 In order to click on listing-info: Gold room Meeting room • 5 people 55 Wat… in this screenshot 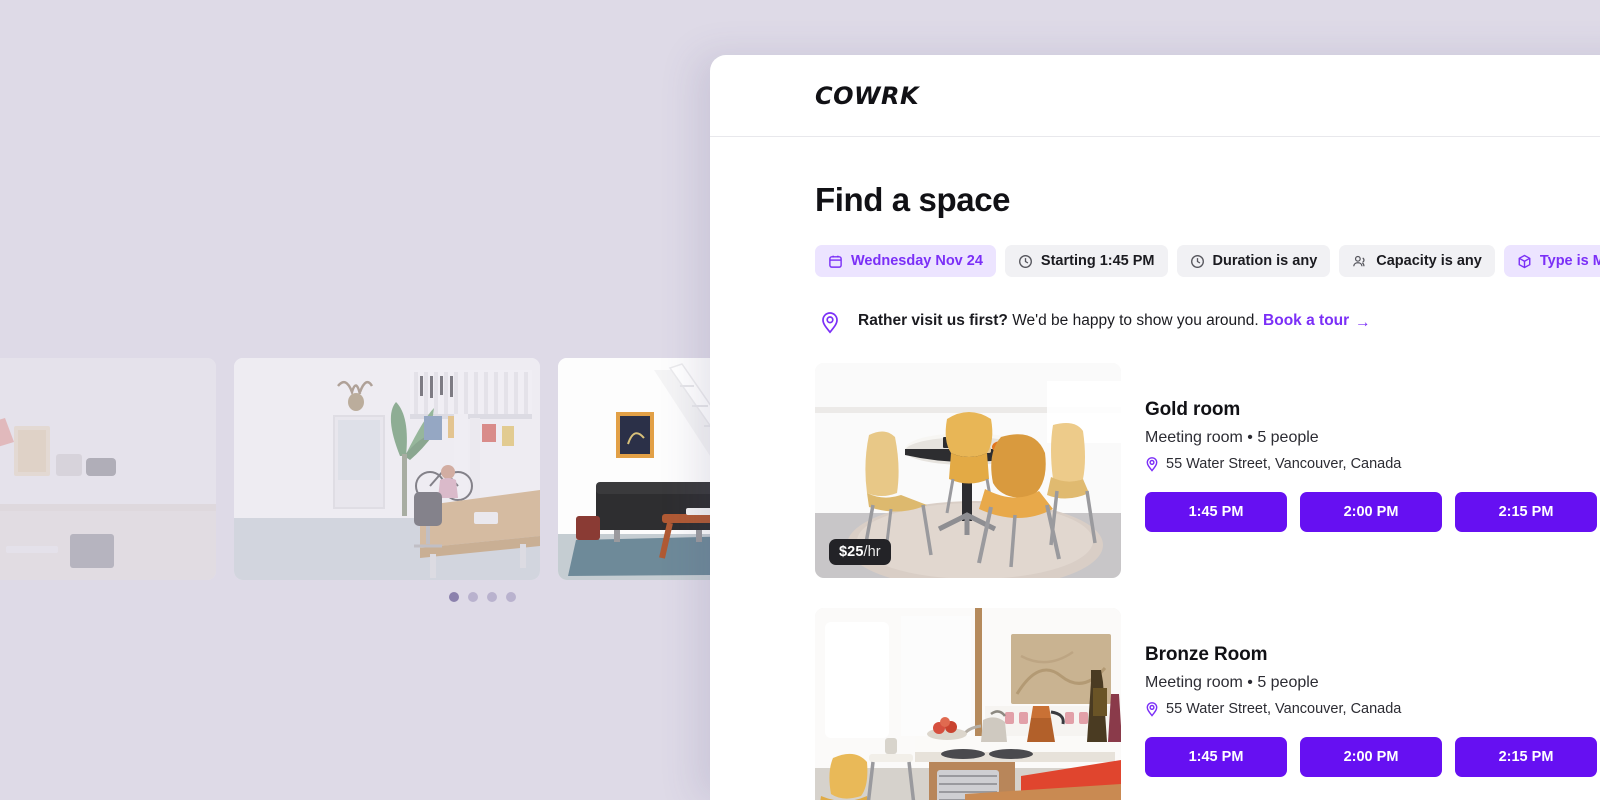, I will do `click(1371, 470)`.